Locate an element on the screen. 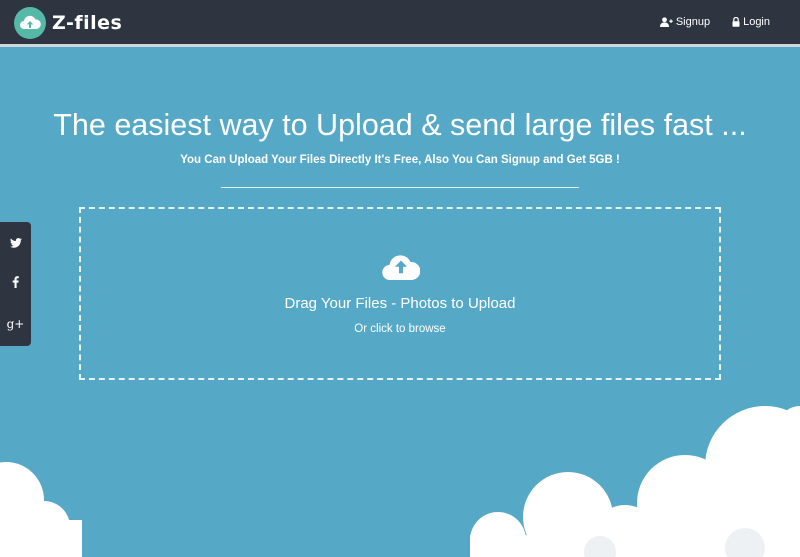 The width and height of the screenshot is (800, 557). facebook-share-button is located at coordinates (15, 284).